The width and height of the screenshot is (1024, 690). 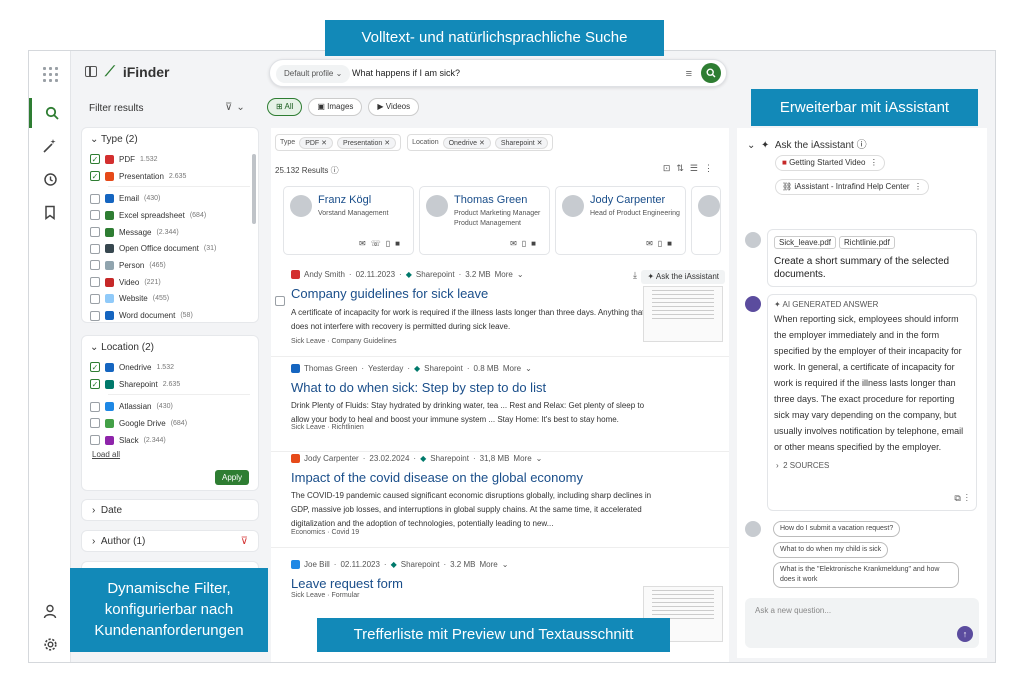 What do you see at coordinates (344, 200) in the screenshot?
I see `person-name: Franz Kögl` at bounding box center [344, 200].